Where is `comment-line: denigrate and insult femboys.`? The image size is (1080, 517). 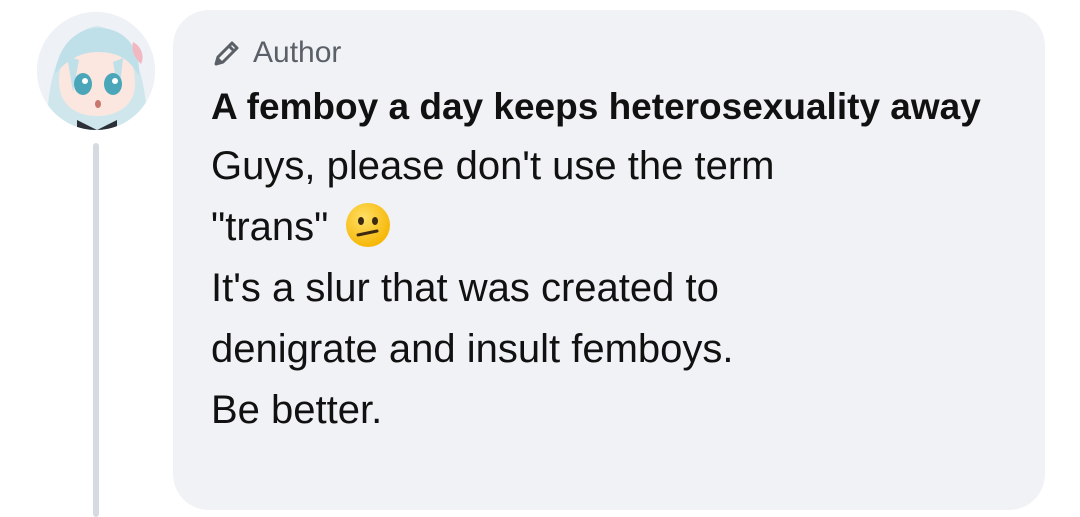
comment-line: denigrate and insult femboys. is located at coordinates (472, 349).